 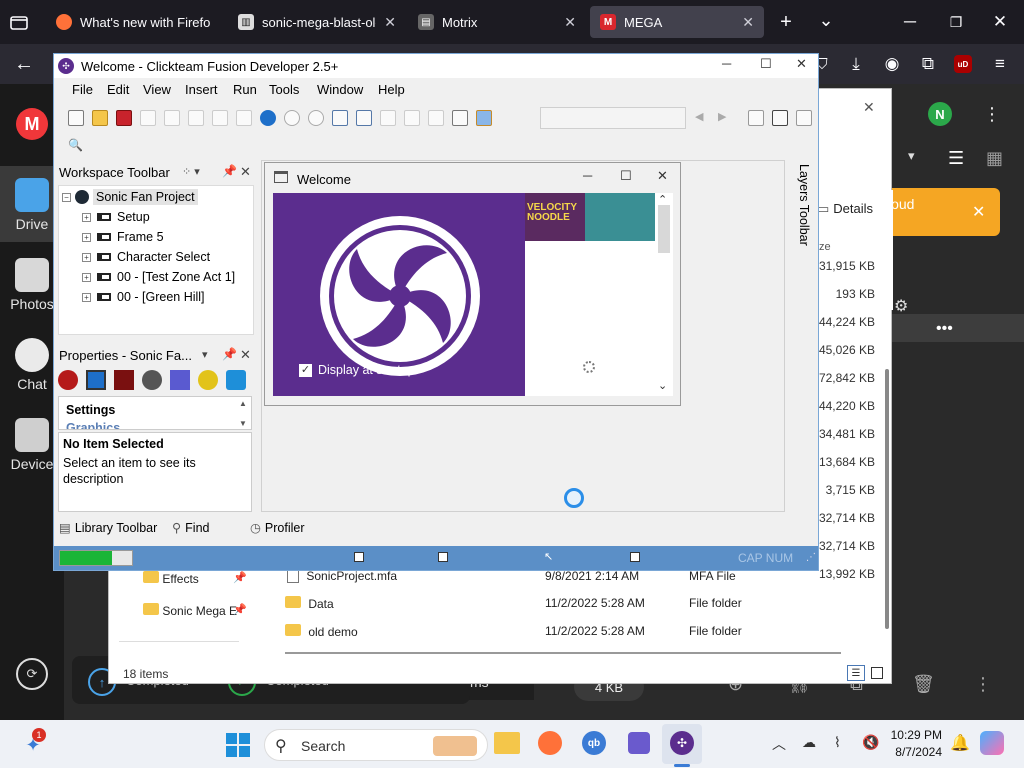 What do you see at coordinates (994, 158) in the screenshot?
I see `grid-view-icon: ▦` at bounding box center [994, 158].